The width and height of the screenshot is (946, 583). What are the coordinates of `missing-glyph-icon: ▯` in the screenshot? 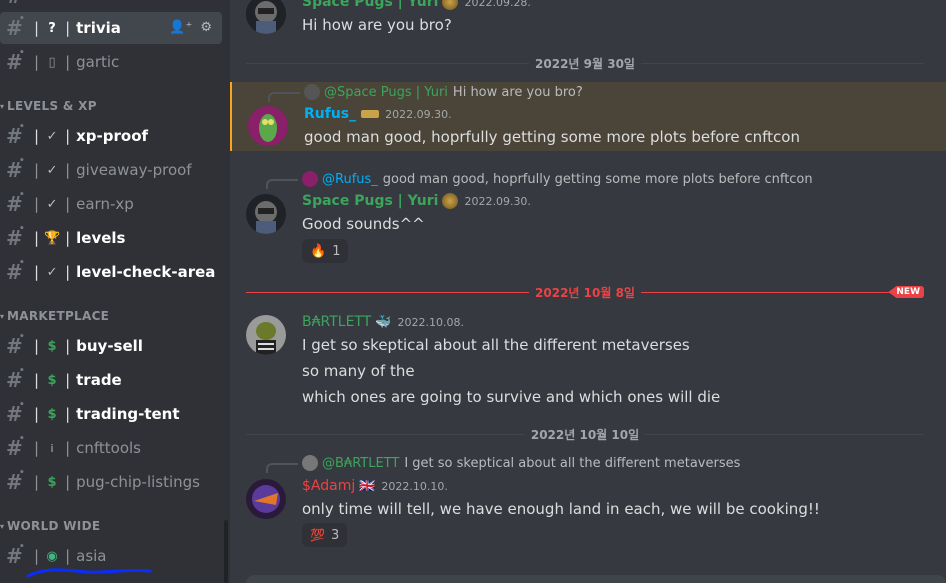 It's located at (52, 62).